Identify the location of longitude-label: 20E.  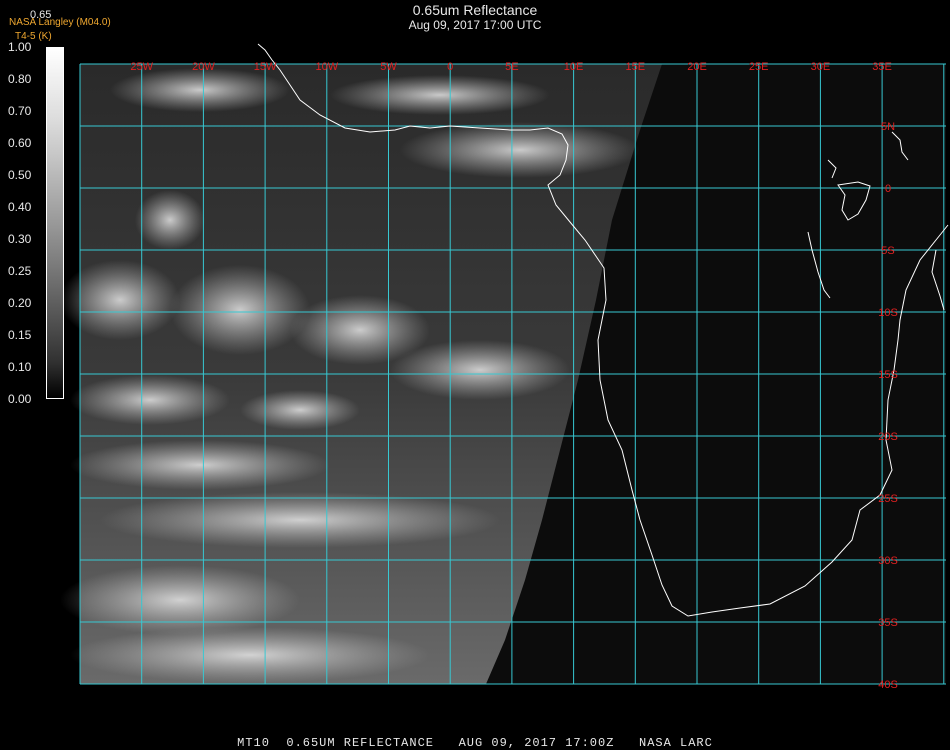
(697, 67).